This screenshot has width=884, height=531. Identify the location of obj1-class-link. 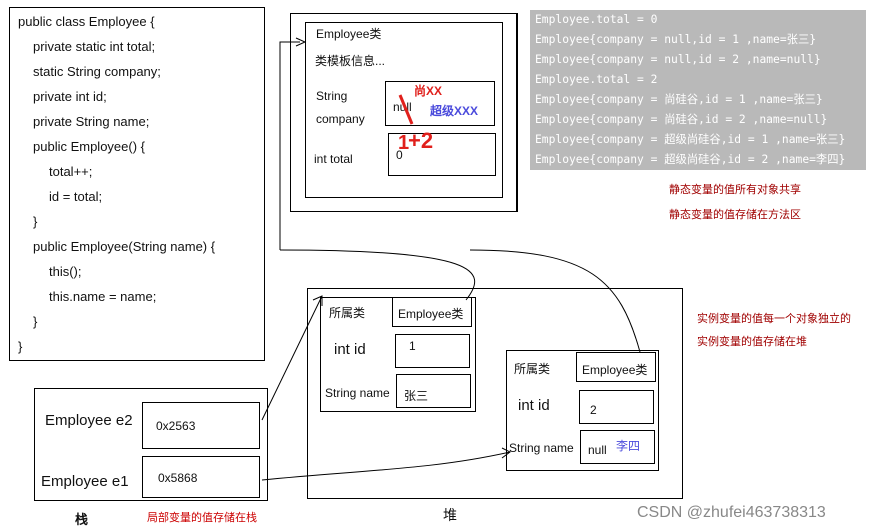
(377, 275).